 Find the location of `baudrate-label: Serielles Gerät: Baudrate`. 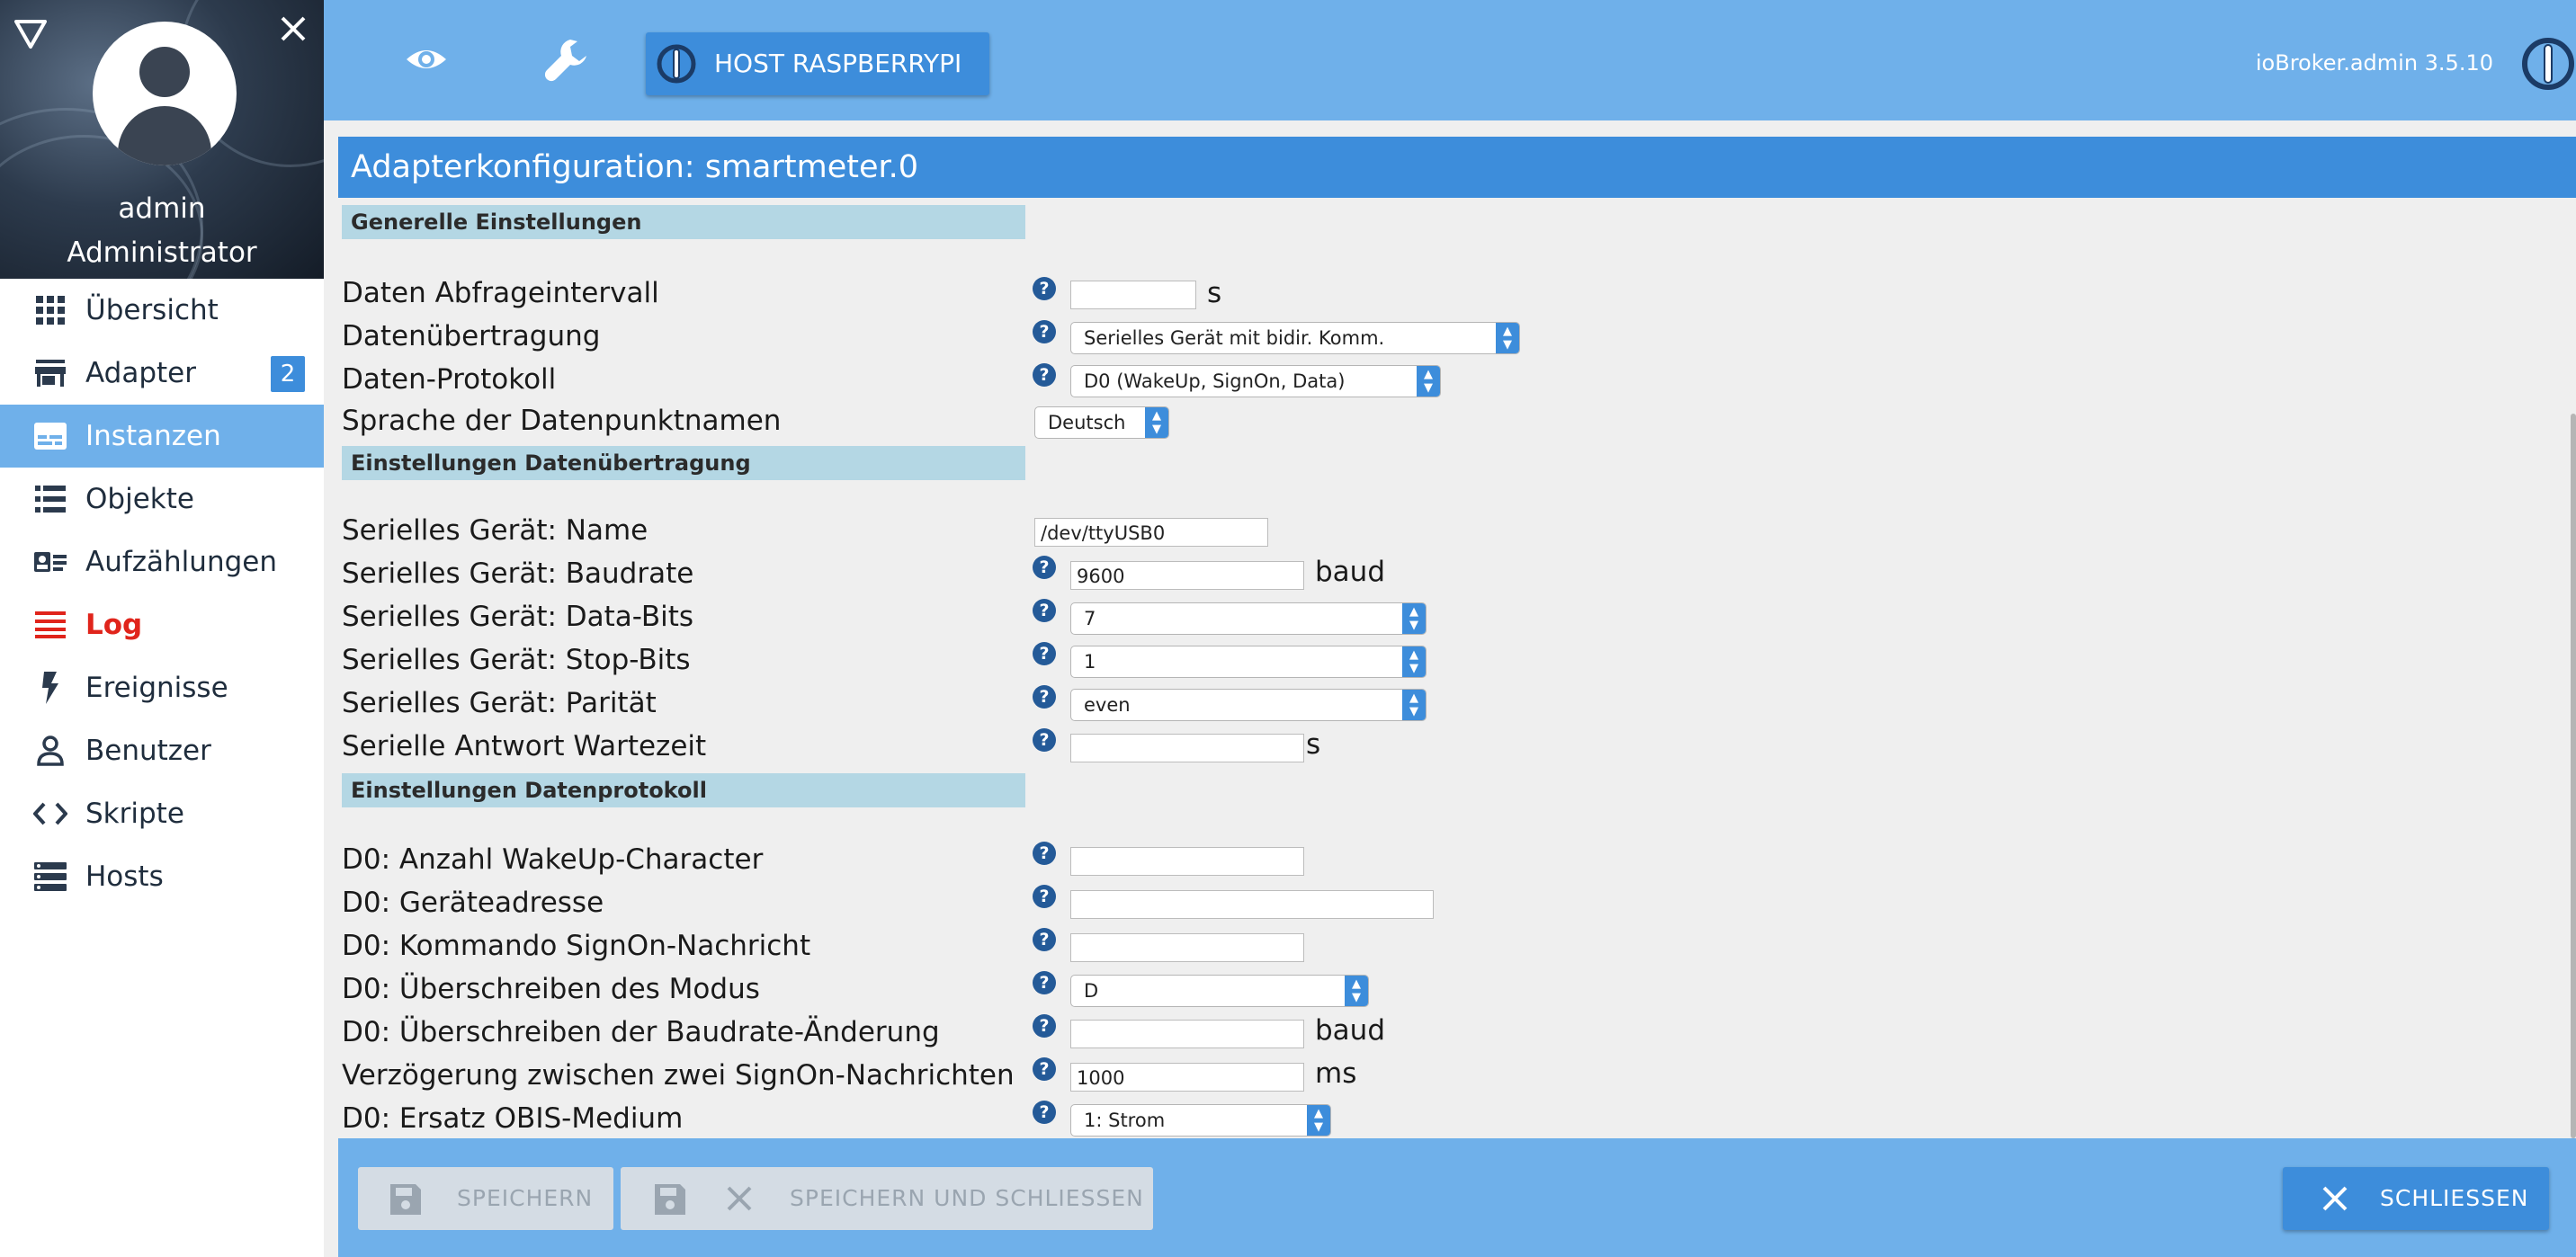

baudrate-label: Serielles Gerät: Baudrate is located at coordinates (518, 573).